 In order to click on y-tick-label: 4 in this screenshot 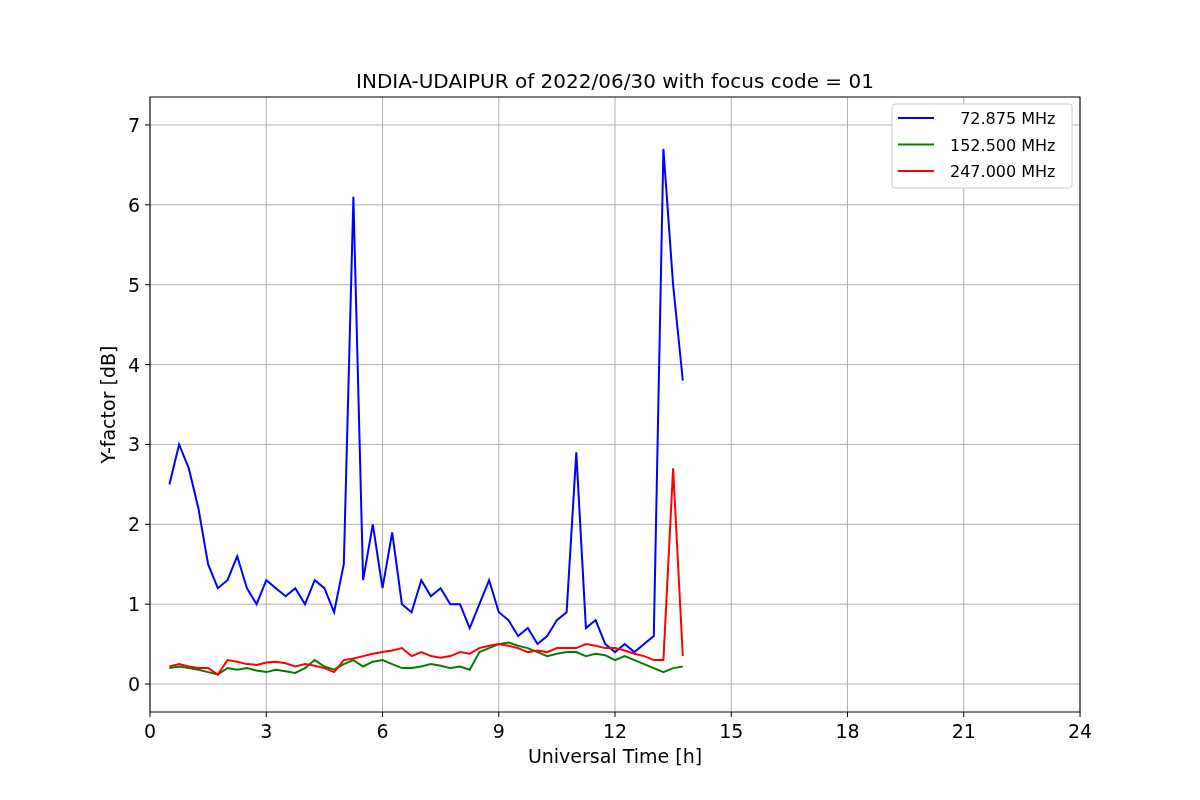, I will do `click(133, 364)`.